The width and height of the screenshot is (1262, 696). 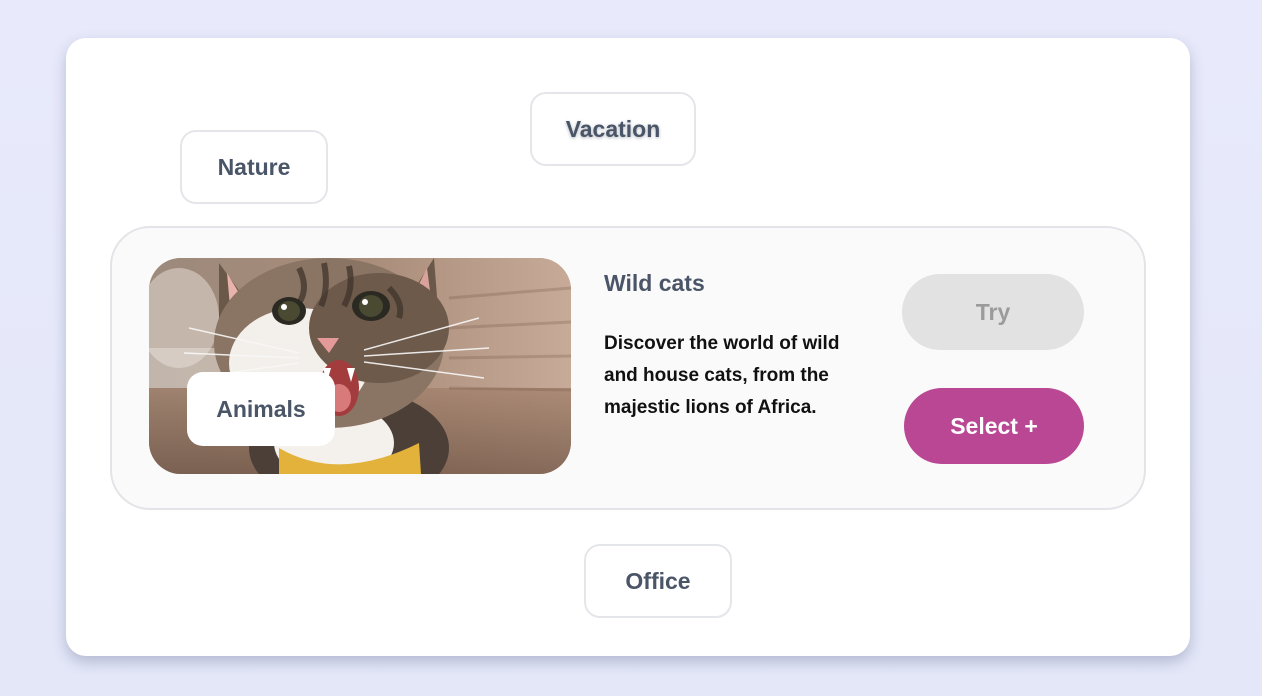 I want to click on tag-nature: Nature, so click(x=254, y=167).